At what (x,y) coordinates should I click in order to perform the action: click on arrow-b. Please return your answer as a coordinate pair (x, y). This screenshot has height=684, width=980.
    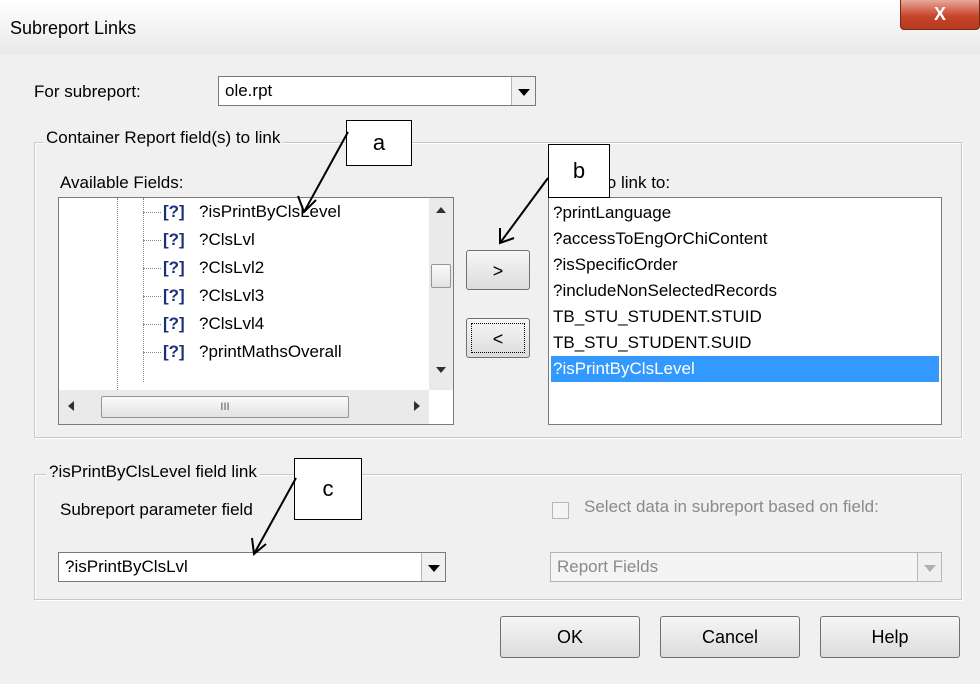
    Looking at the image, I should click on (524, 210).